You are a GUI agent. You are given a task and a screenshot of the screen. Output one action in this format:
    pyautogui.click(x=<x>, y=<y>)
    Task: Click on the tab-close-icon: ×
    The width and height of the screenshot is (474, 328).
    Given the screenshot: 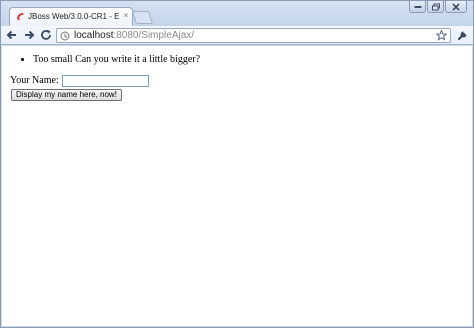 What is the action you would take?
    pyautogui.click(x=126, y=16)
    